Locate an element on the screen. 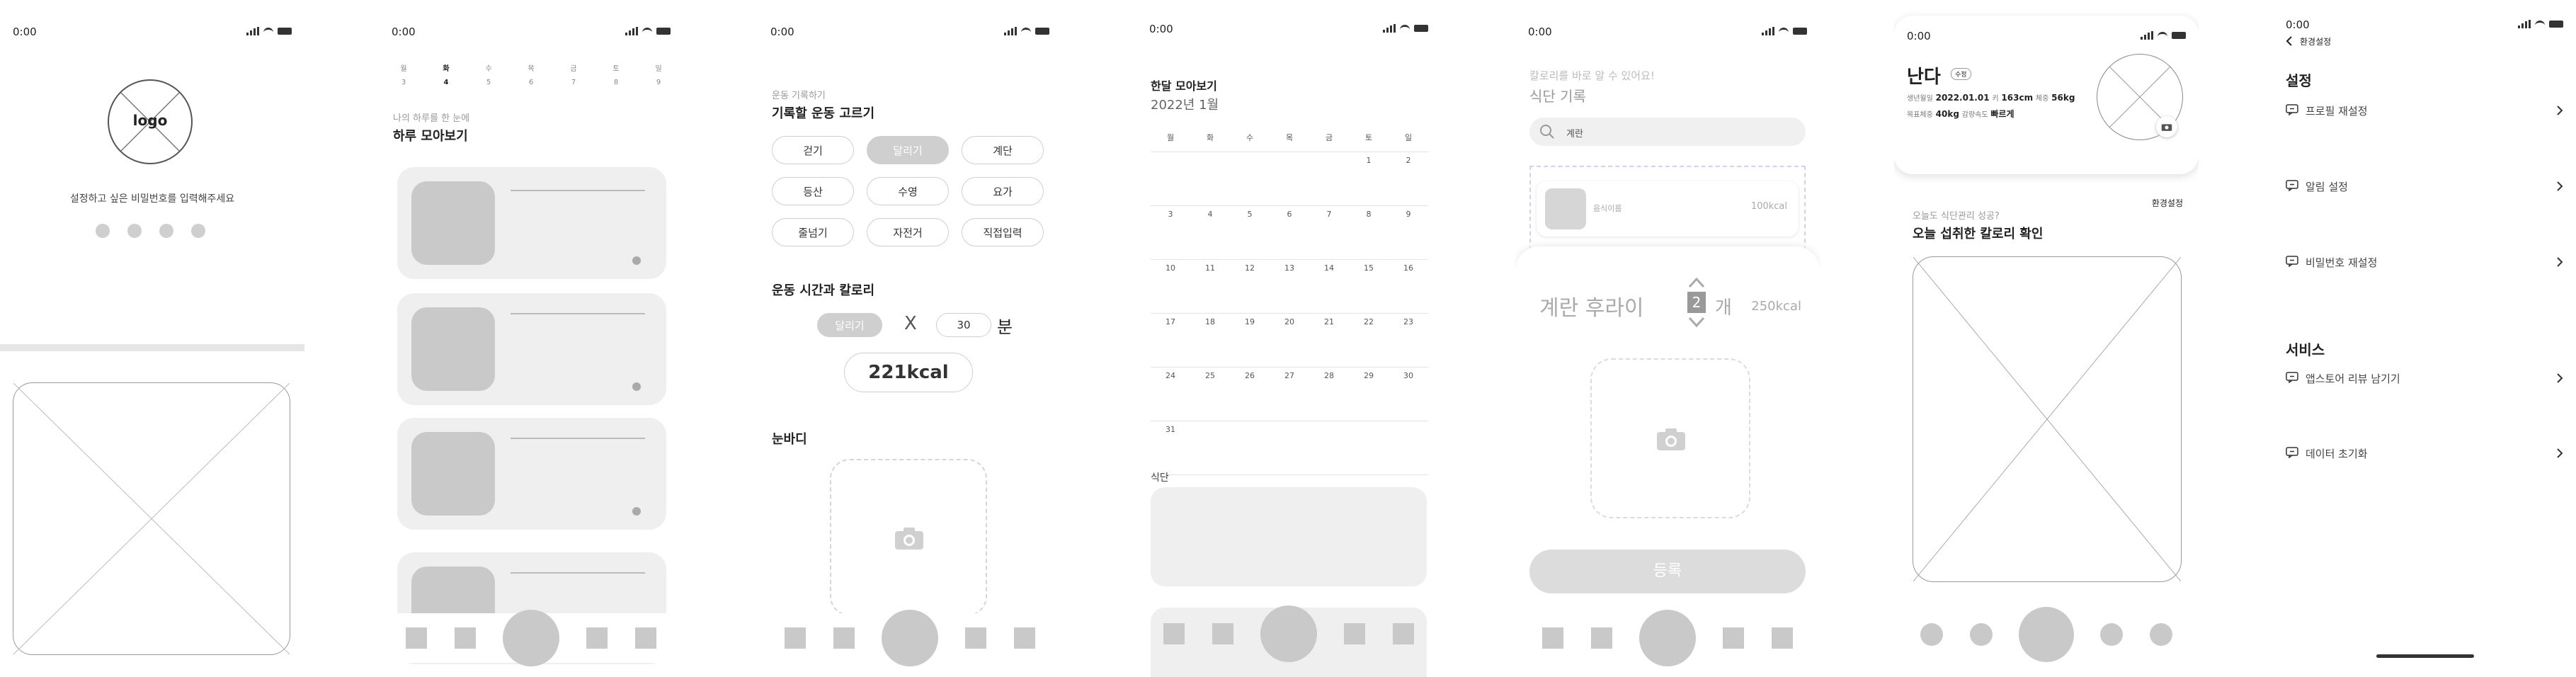 The height and width of the screenshot is (677, 2576). meal-section-label: 식단 is located at coordinates (1160, 478).